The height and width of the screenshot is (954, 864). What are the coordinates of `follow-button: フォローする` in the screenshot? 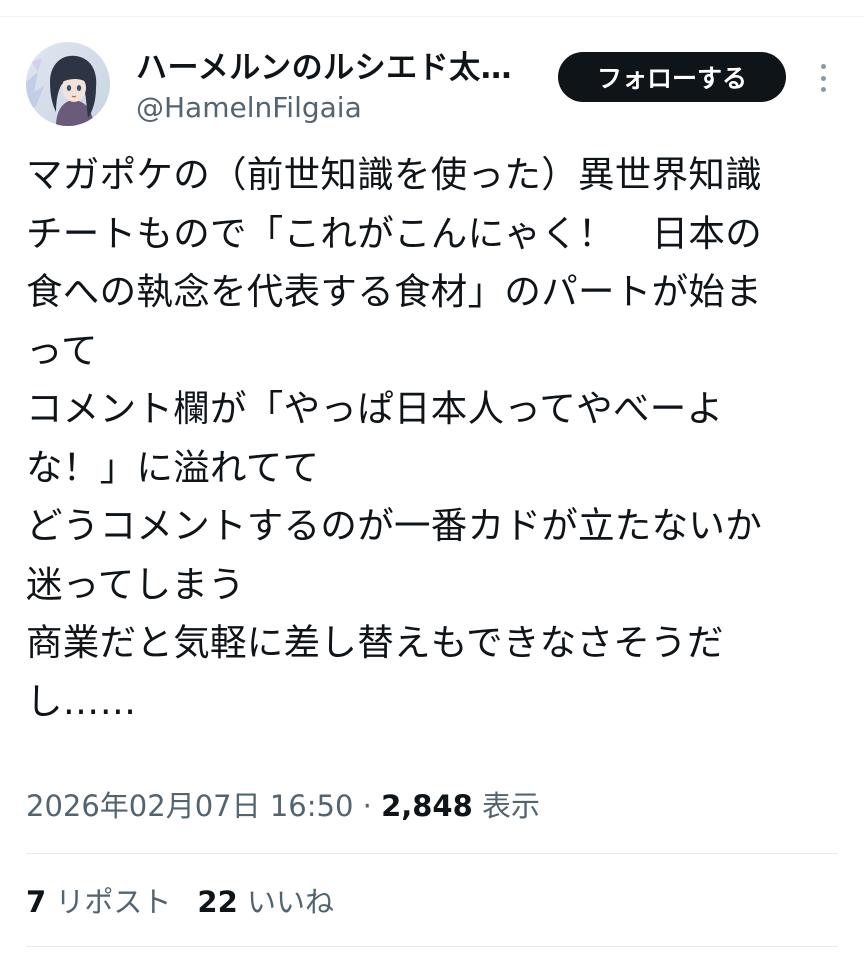 It's located at (672, 77).